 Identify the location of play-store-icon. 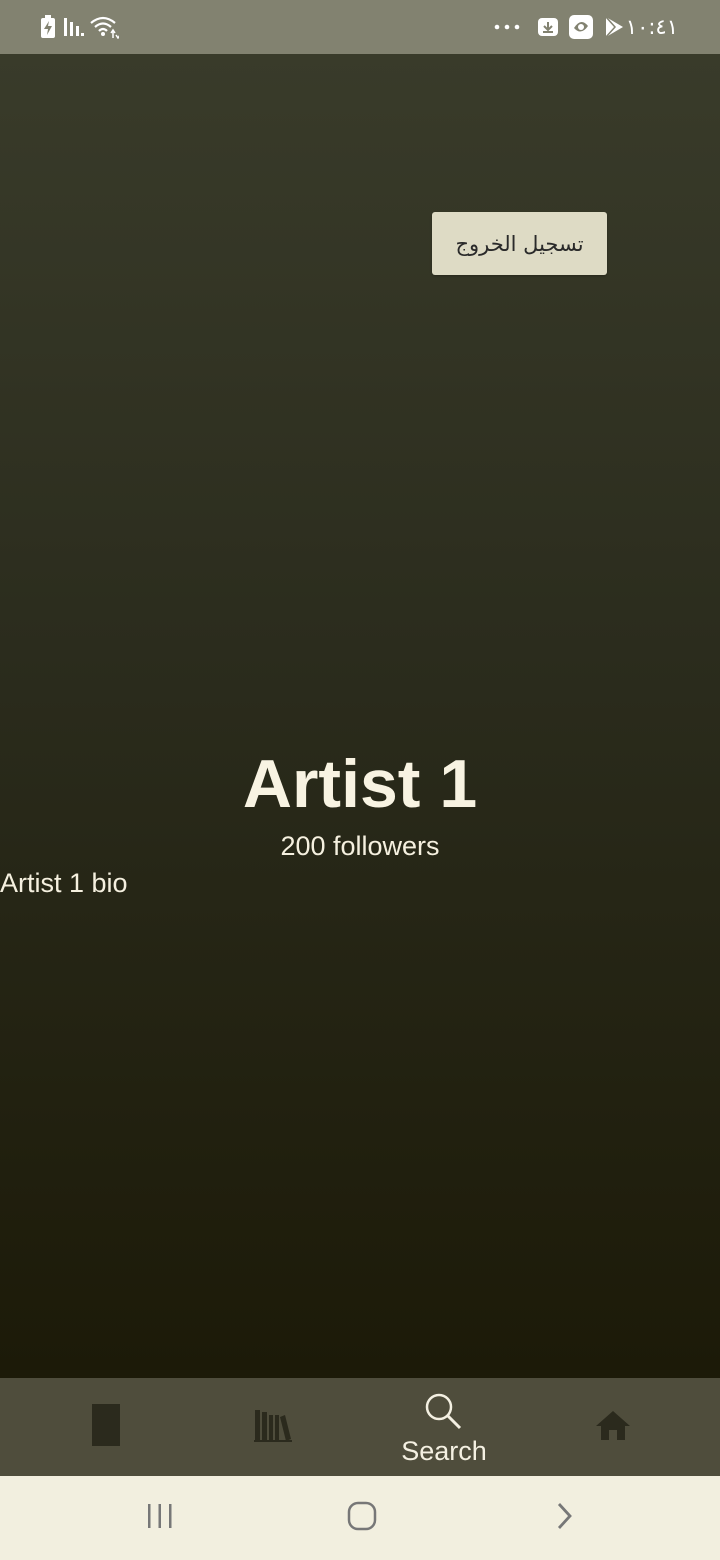
(614, 27).